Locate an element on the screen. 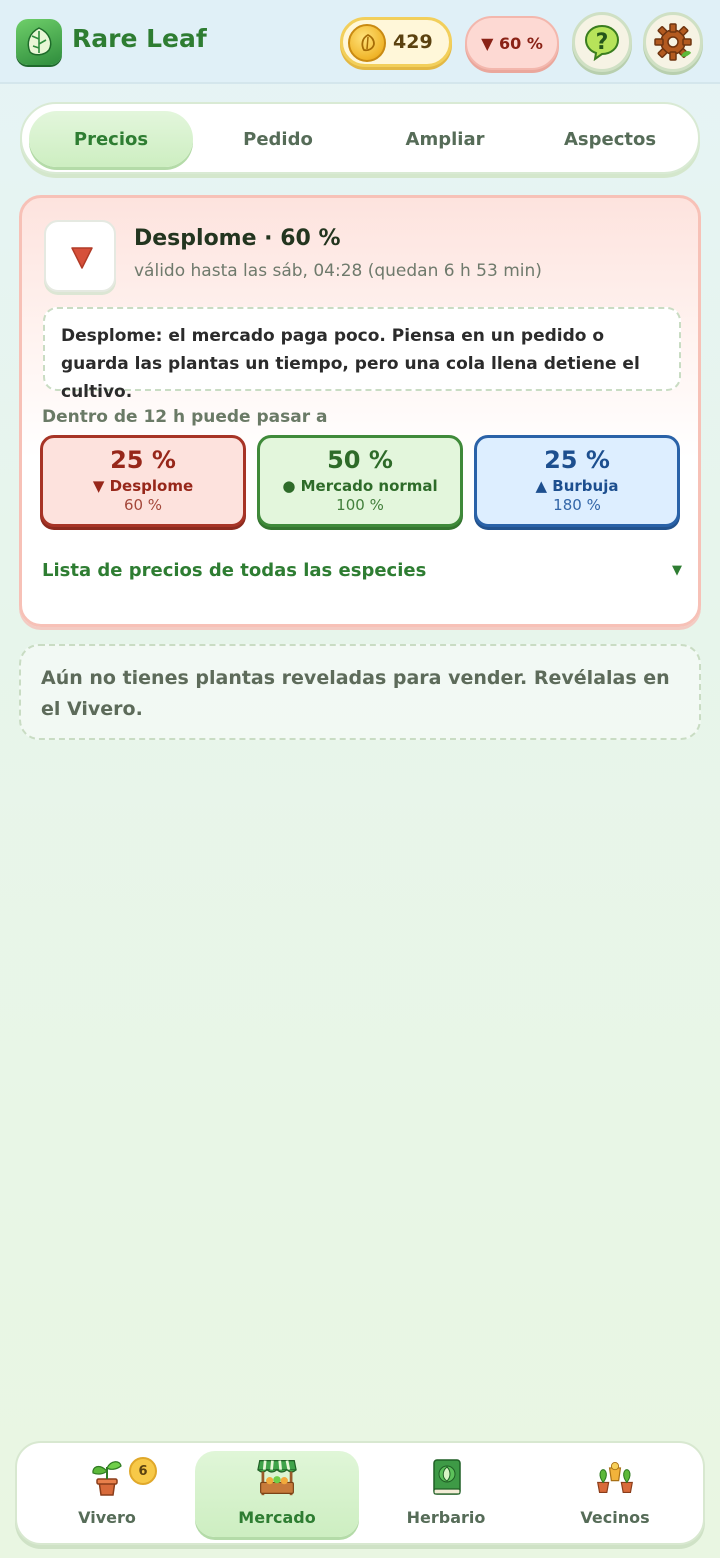 The width and height of the screenshot is (720, 1558). top-bar: Rare Leaf 429 ▼ 60 % ? is located at coordinates (360, 42).